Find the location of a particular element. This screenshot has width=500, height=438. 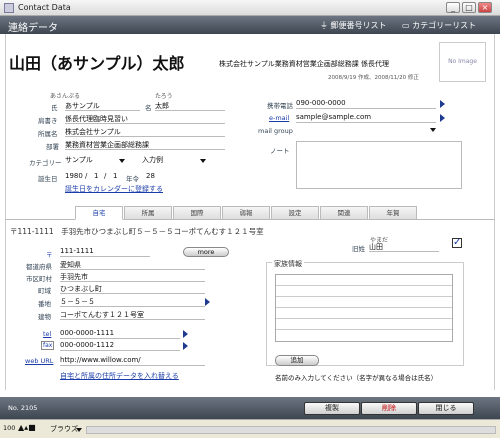

tel-arrow-icon is located at coordinates (185, 334).